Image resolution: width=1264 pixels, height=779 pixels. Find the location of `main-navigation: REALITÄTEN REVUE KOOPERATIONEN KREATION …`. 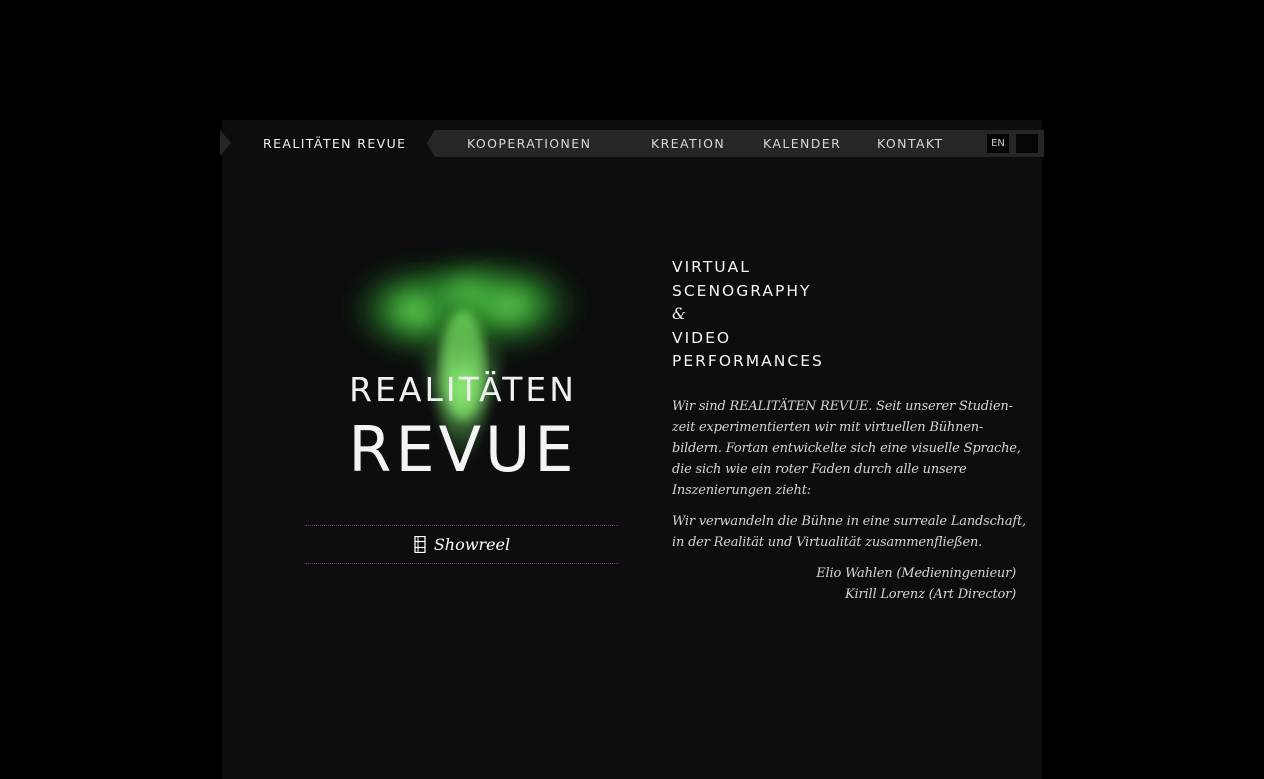

main-navigation: REALITÄTEN REVUE KOOPERATIONEN KREATION … is located at coordinates (632, 143).